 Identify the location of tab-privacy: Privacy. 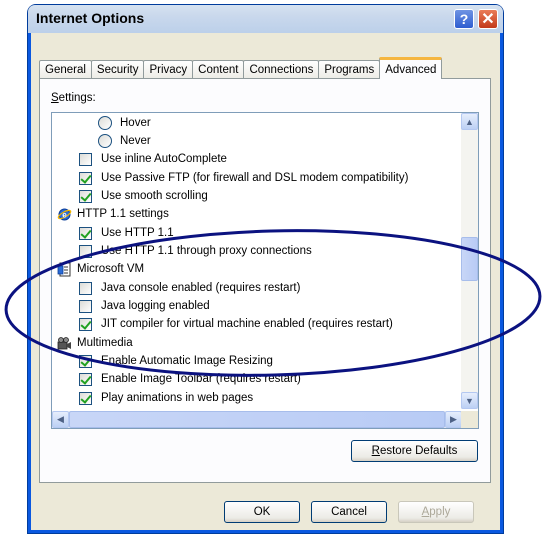
(168, 69).